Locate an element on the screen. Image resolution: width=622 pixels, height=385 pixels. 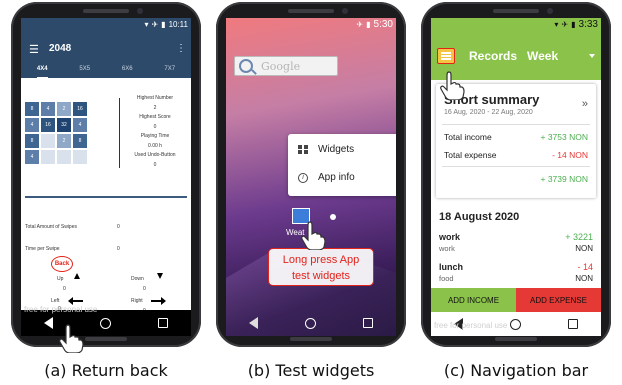
status-bar: ▾ ✈ ▮ 3:33 is located at coordinates (516, 24).